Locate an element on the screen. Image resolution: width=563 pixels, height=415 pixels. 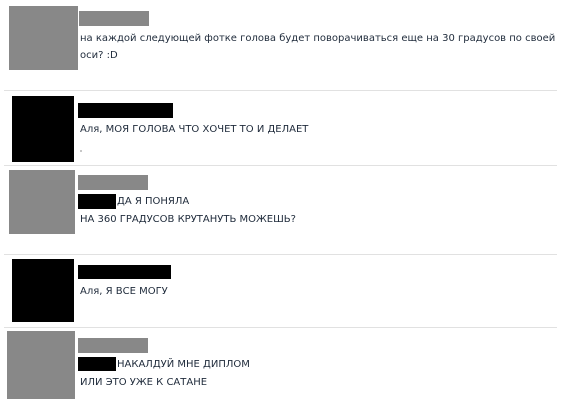
comment-text-line: Аля, Я ВСЕ МОГУ is located at coordinates (124, 291).